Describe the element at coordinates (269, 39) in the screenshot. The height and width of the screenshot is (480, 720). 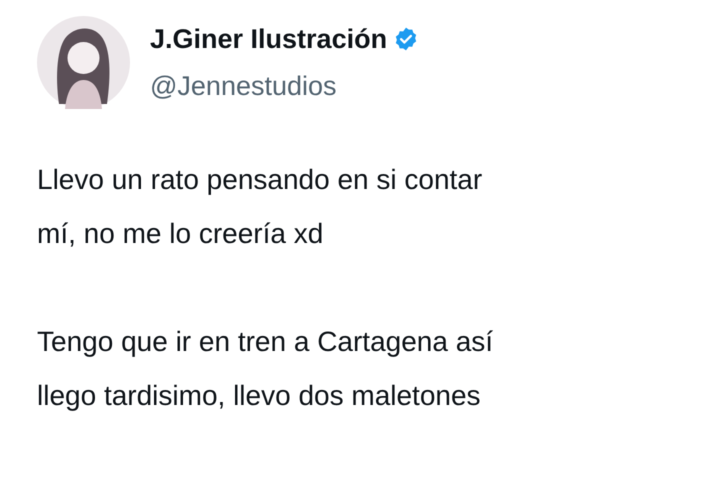
I see `display-name: J.Giner Ilustración` at that location.